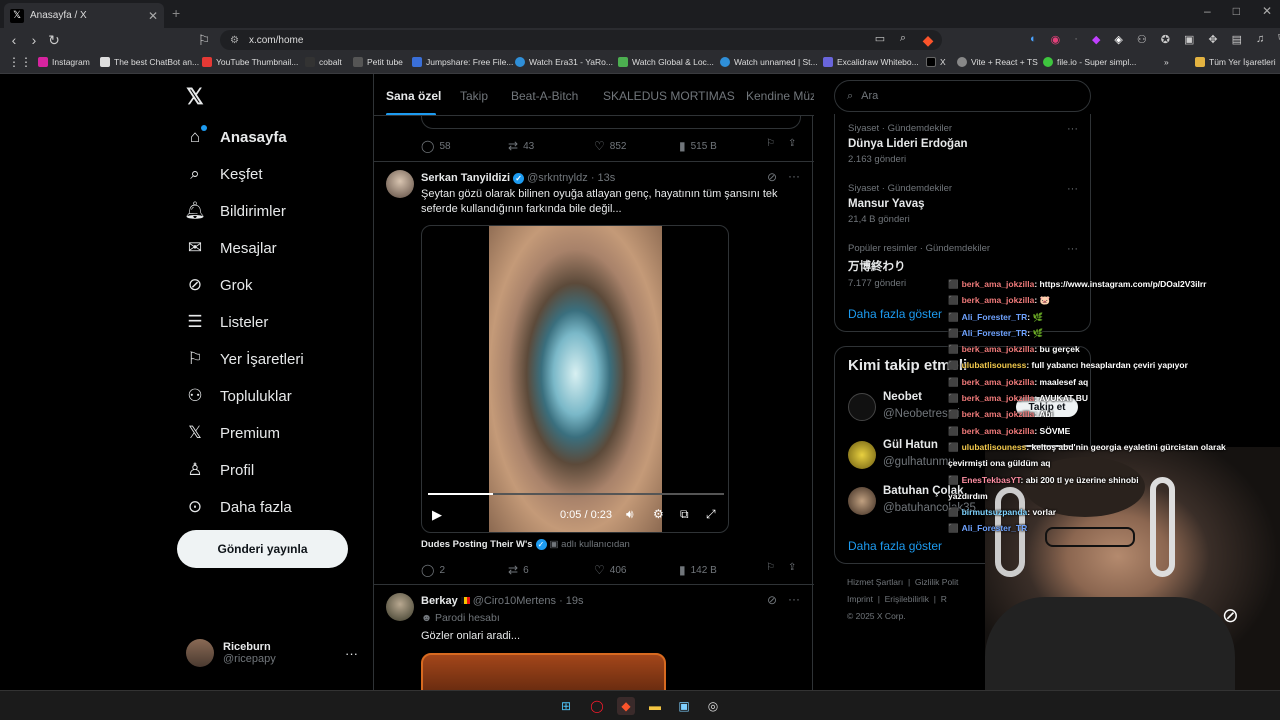  I want to click on volume-icon: 🔊︎, so click(630, 514).